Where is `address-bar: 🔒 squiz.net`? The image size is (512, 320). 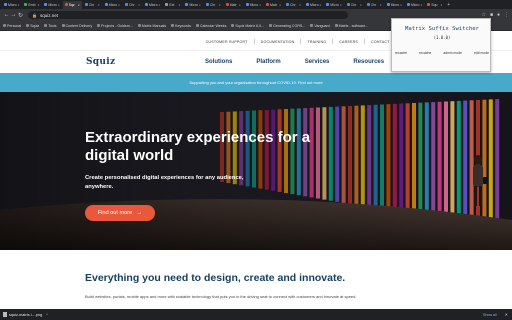
address-bar: 🔒 squiz.net is located at coordinates (188, 15).